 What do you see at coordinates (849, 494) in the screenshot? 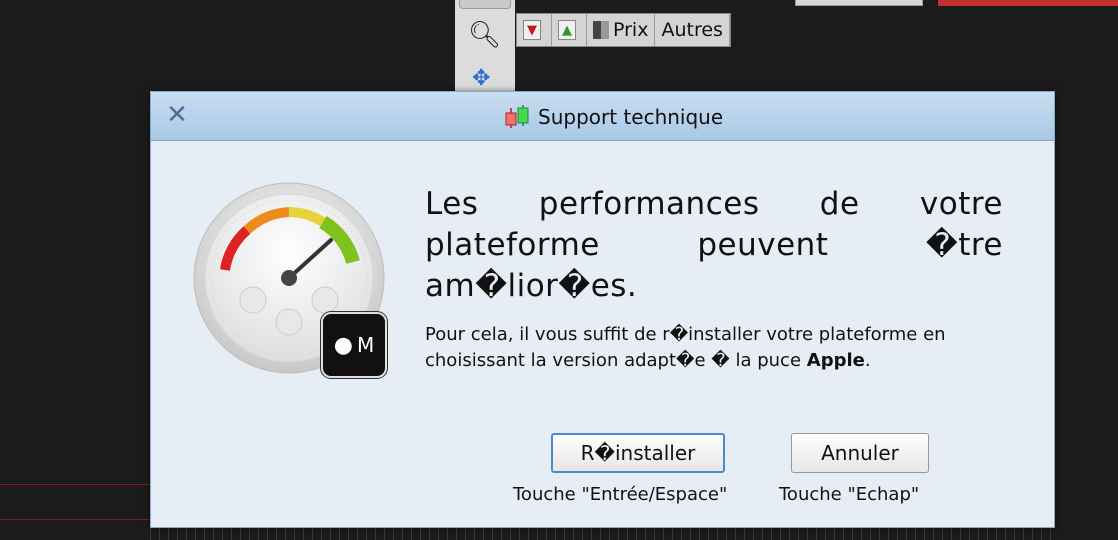
I see `cancel-shortcut-hint: Touche "Echap"` at bounding box center [849, 494].